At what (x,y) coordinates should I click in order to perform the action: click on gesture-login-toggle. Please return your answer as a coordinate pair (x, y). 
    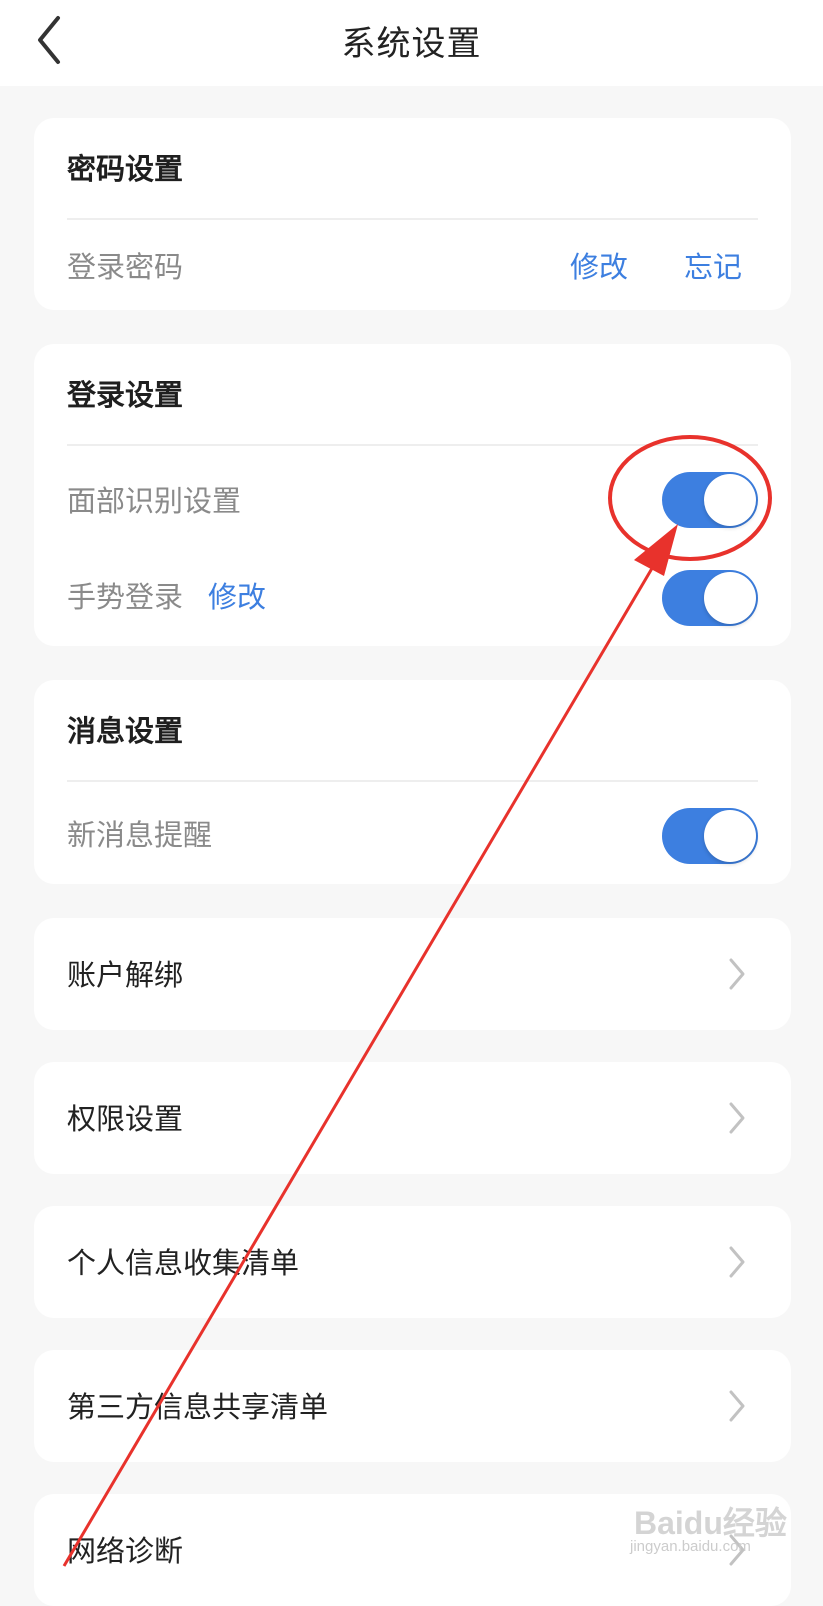
    Looking at the image, I should click on (710, 598).